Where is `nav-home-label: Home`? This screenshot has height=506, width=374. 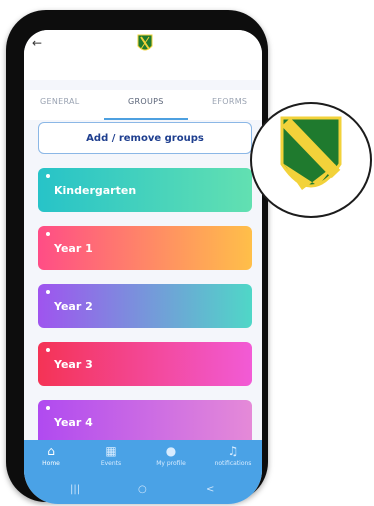
nav-home-label: Home is located at coordinates (51, 463).